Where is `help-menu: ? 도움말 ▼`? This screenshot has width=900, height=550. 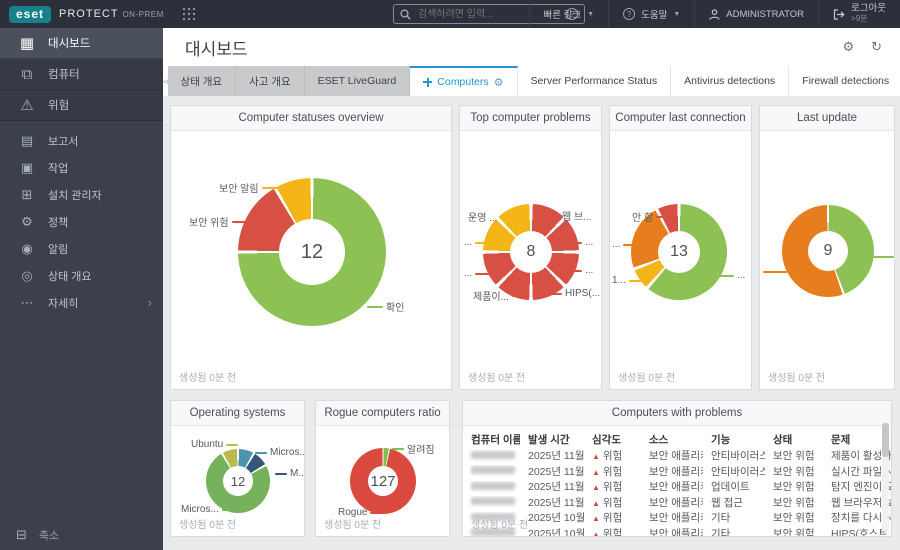 help-menu: ? 도움말 ▼ is located at coordinates (651, 14).